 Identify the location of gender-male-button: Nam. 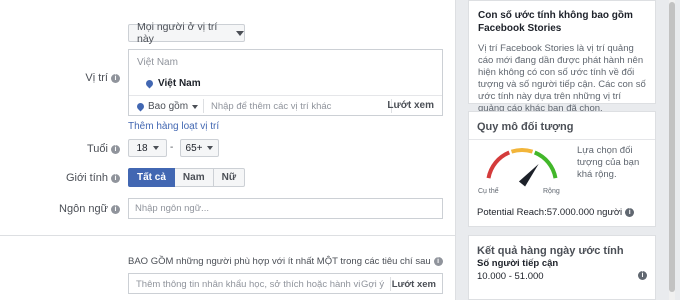
(194, 177).